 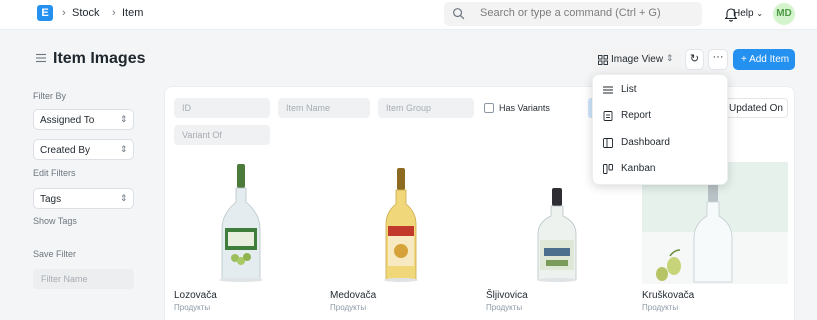 I want to click on assigned-to-label: Assigned To, so click(x=67, y=120).